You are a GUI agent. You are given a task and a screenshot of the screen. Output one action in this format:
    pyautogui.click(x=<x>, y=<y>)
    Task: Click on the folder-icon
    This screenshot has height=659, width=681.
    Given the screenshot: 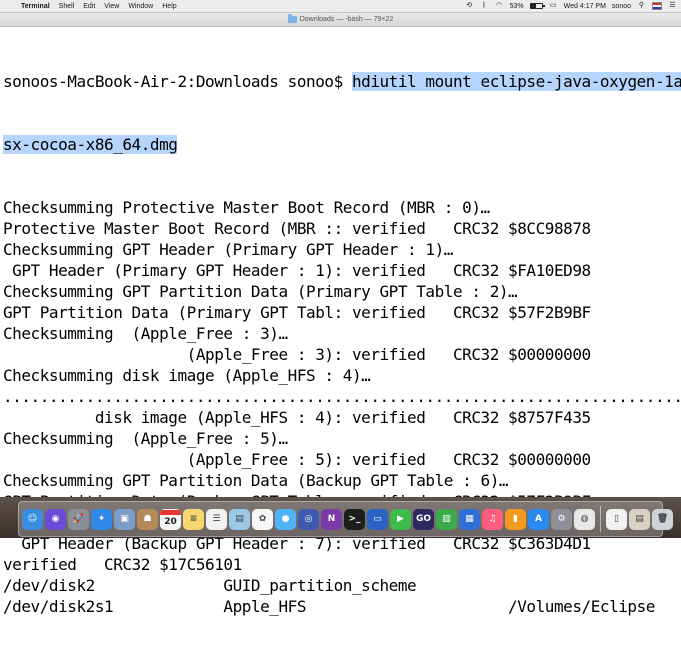 What is the action you would take?
    pyautogui.click(x=292, y=18)
    